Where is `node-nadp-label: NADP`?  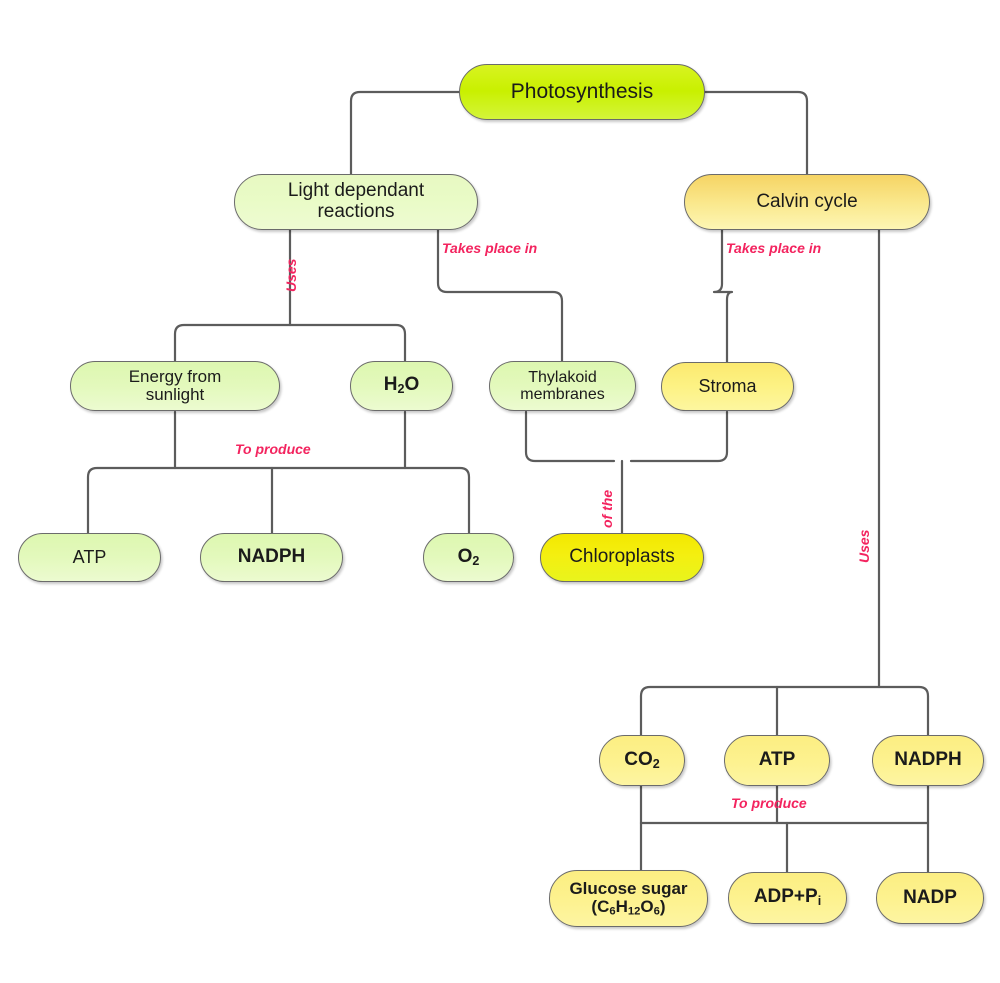
node-nadp-label: NADP is located at coordinates (930, 897).